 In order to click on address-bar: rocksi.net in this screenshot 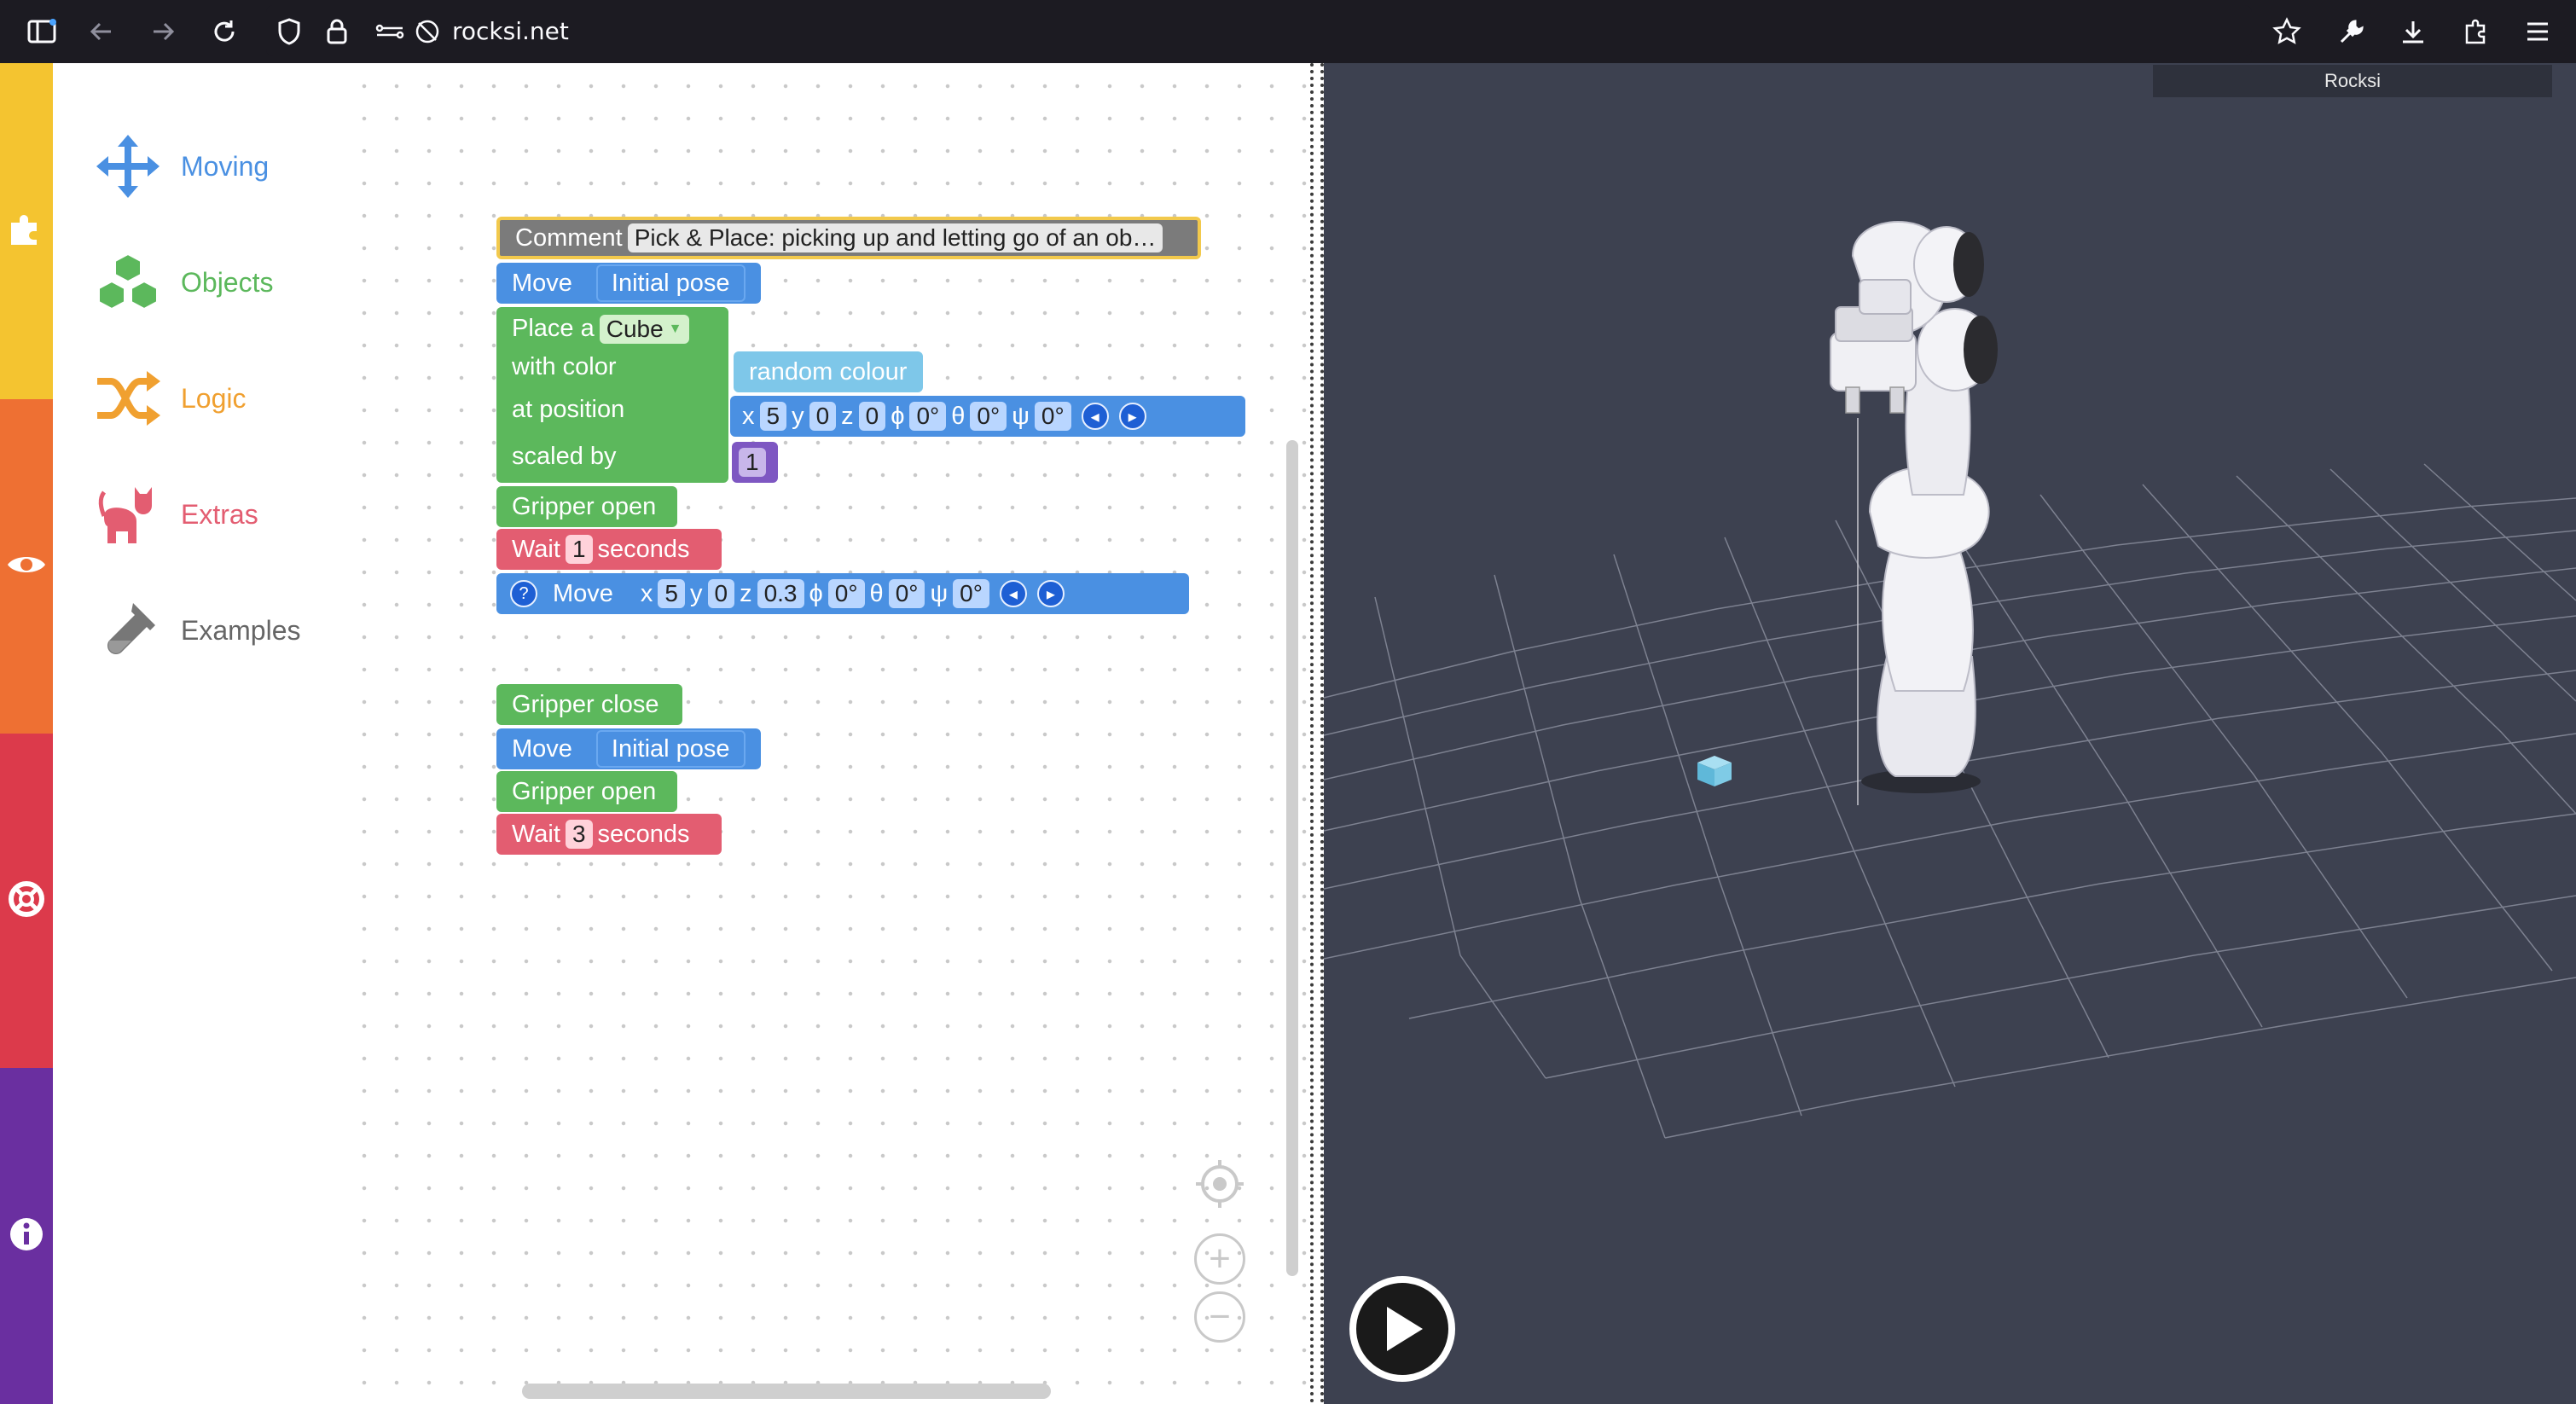, I will do `click(1259, 30)`.